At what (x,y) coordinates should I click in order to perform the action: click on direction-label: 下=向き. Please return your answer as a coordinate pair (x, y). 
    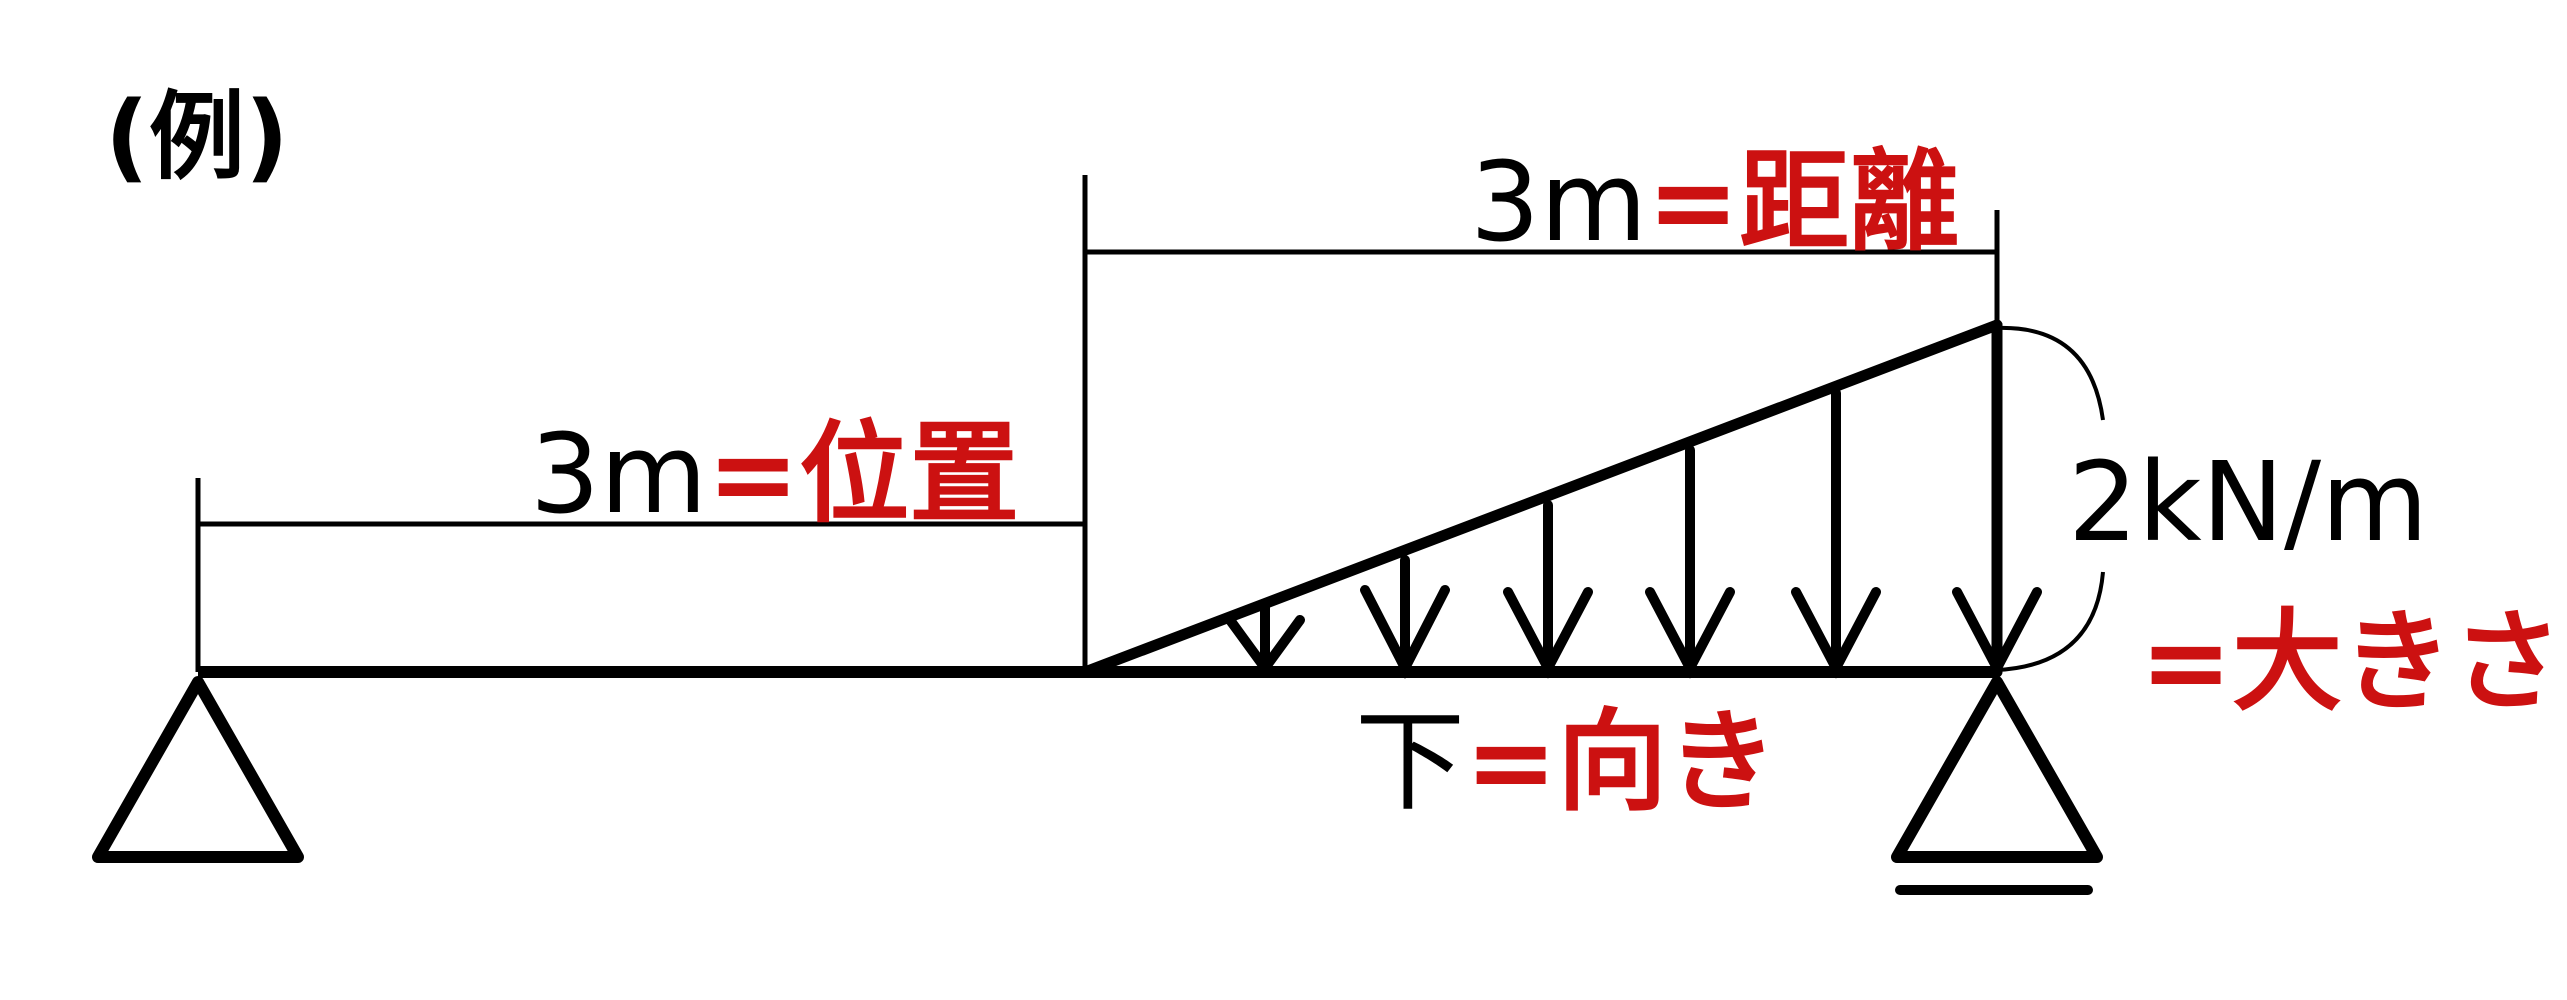
    Looking at the image, I should click on (1566, 762).